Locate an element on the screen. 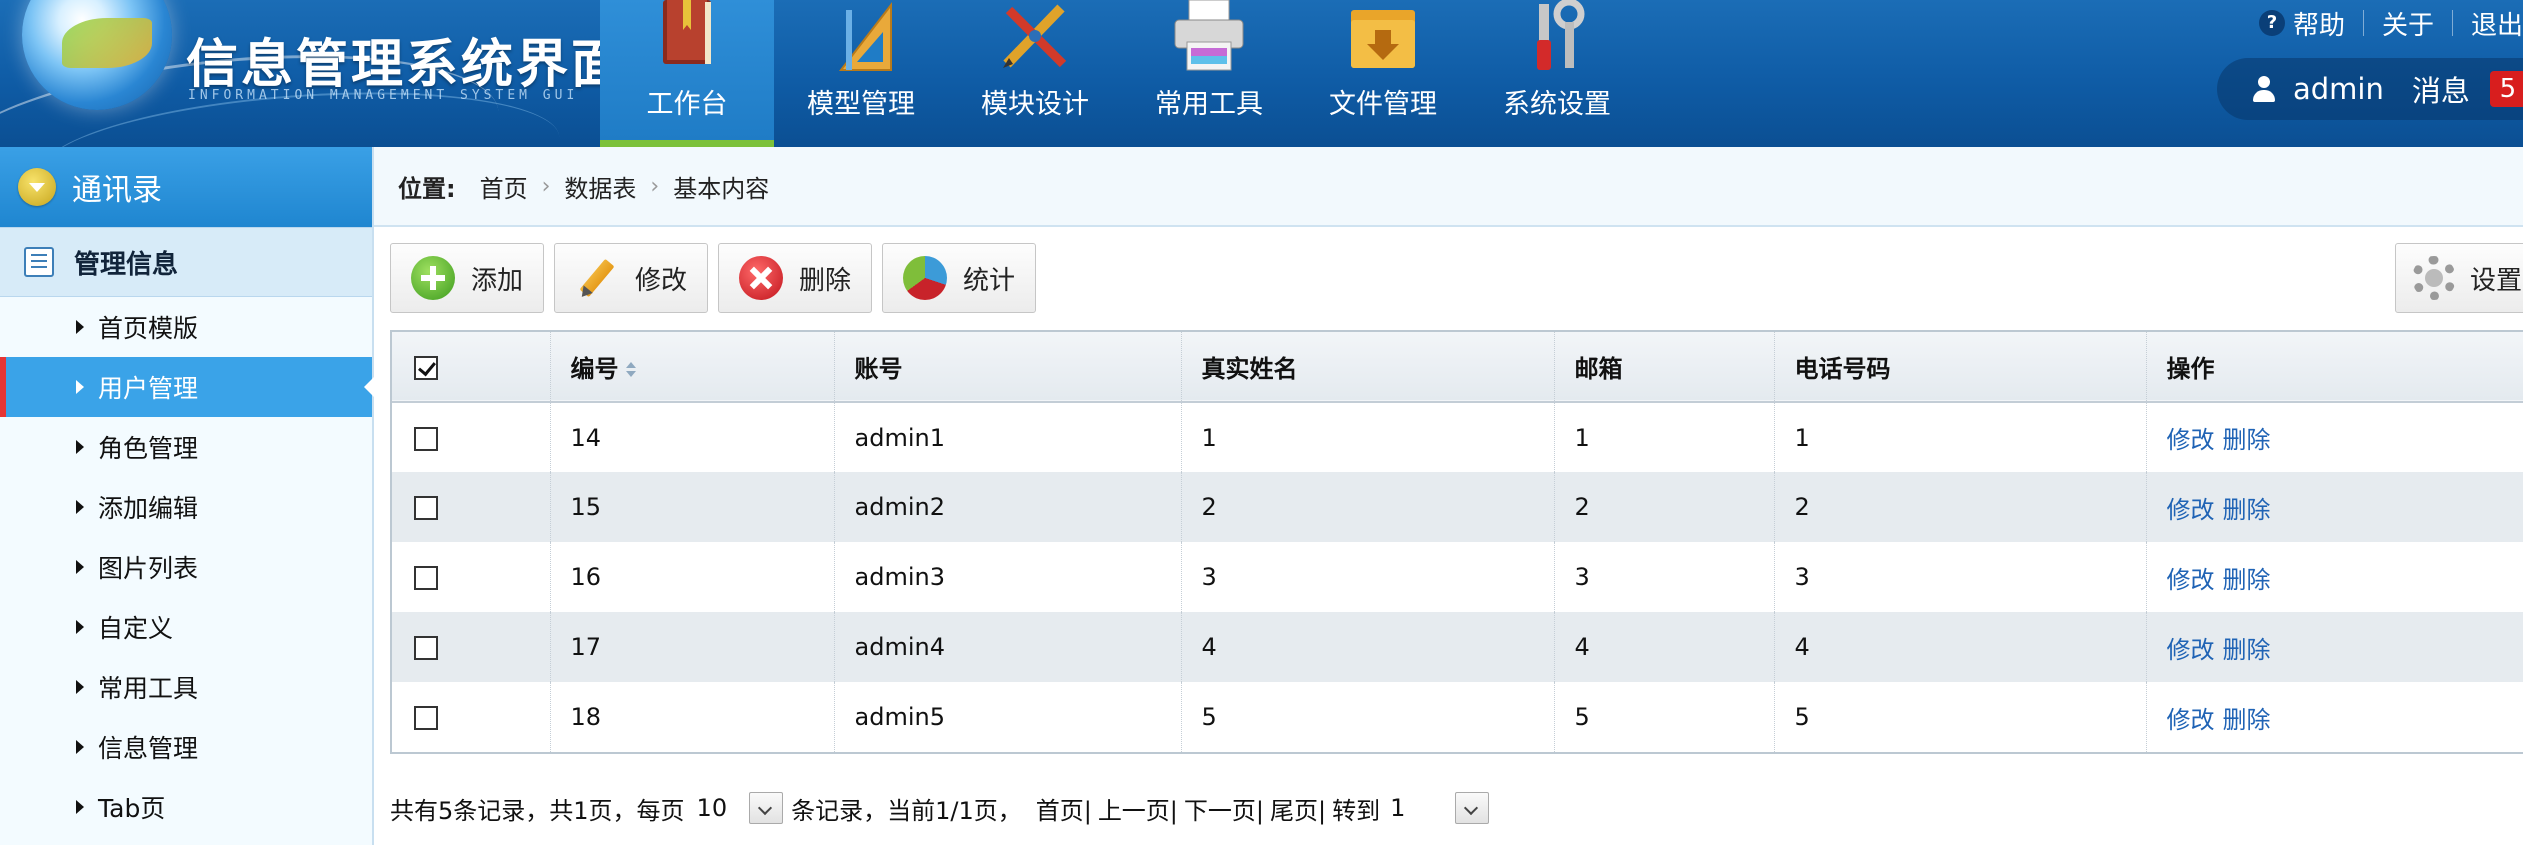 The height and width of the screenshot is (845, 2523). delete-button: 删除 is located at coordinates (795, 278).